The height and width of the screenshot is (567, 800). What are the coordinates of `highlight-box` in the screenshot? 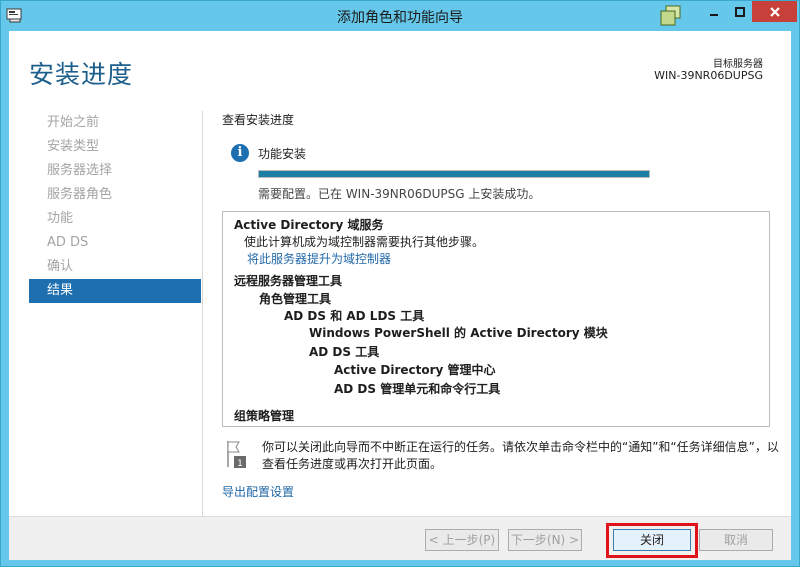 It's located at (652, 540).